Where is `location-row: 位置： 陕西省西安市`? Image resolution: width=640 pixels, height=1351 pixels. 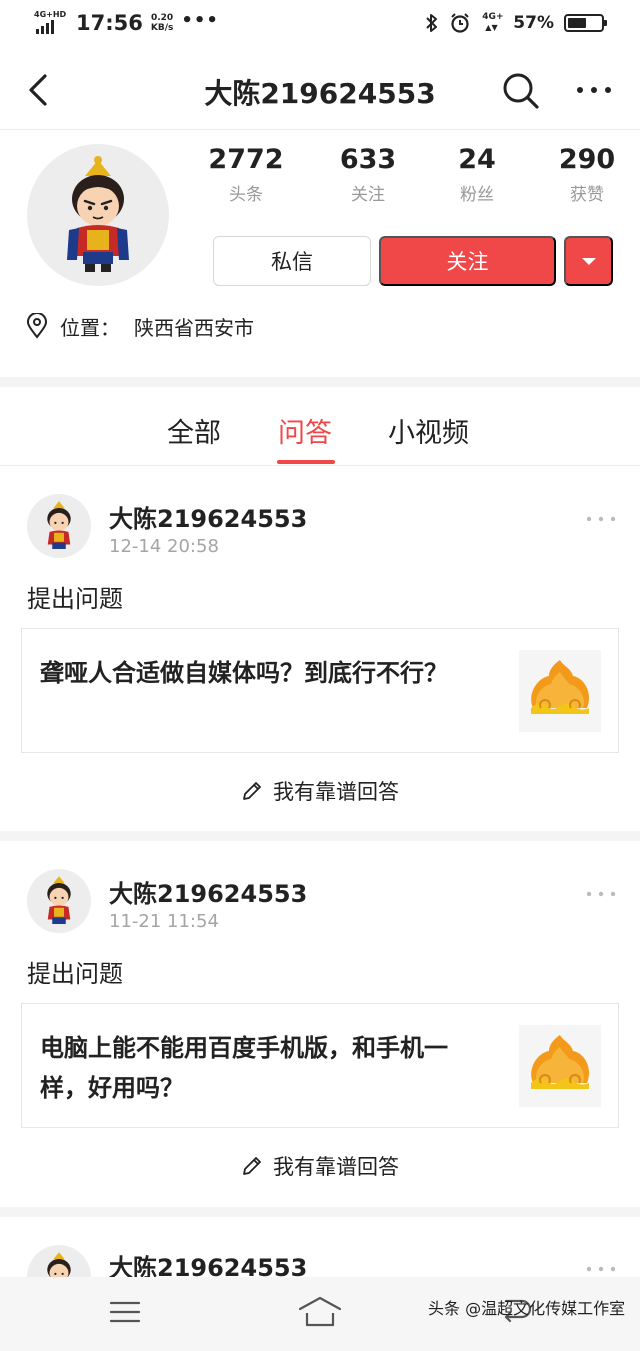
location-row: 位置： 陕西省西安市 is located at coordinates (140, 326).